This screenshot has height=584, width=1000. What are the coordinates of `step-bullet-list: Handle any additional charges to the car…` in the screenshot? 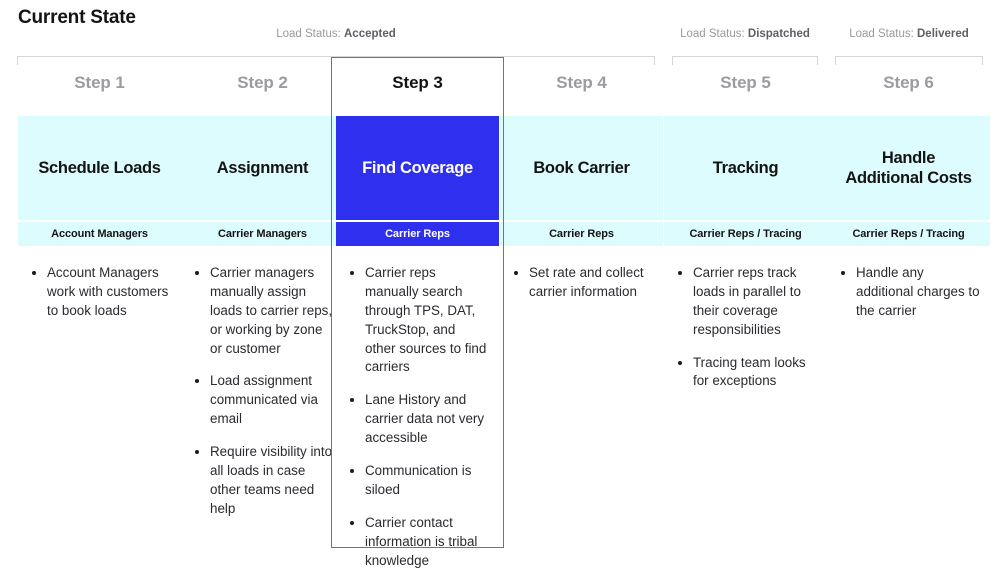 It's located at (908, 283).